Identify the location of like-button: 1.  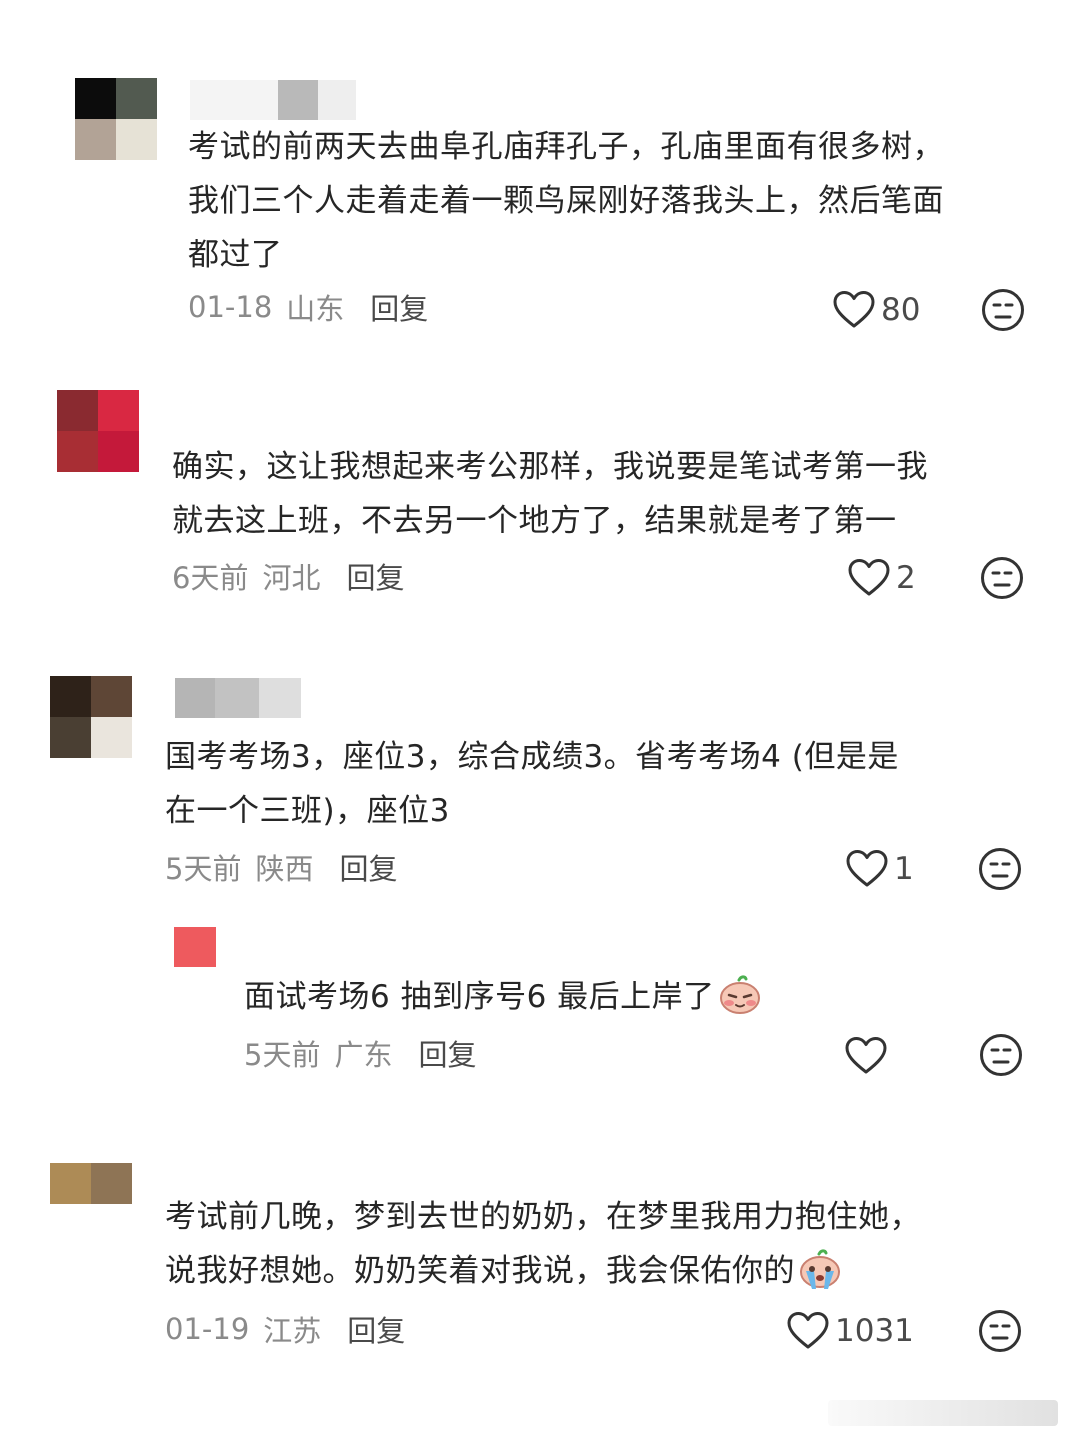
(880, 869).